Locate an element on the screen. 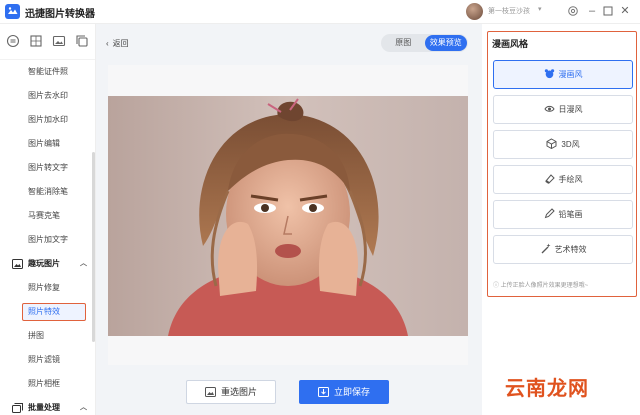 The height and width of the screenshot is (415, 640). settings-icon is located at coordinates (573, 11).